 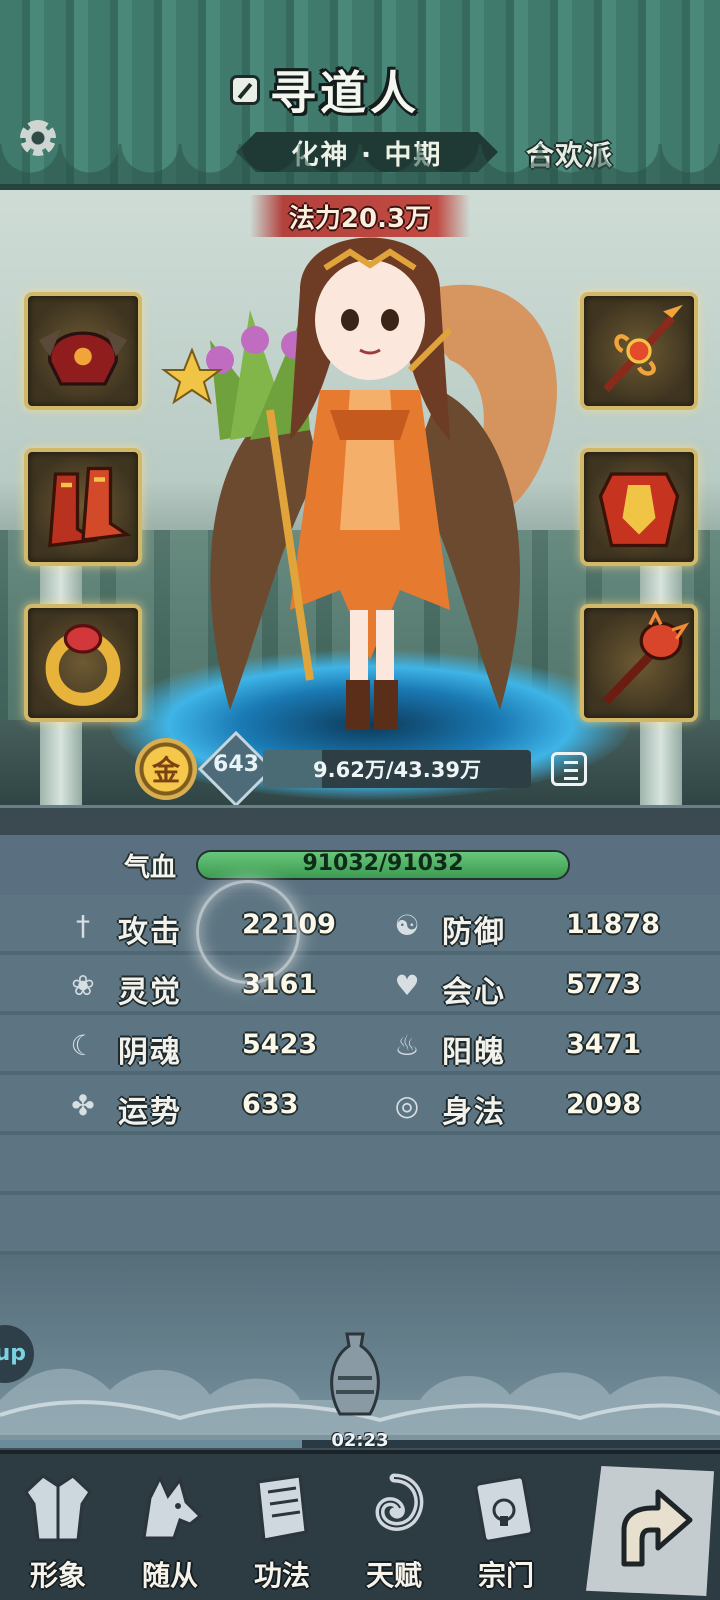 What do you see at coordinates (248, 932) in the screenshot?
I see `touch-ripple` at bounding box center [248, 932].